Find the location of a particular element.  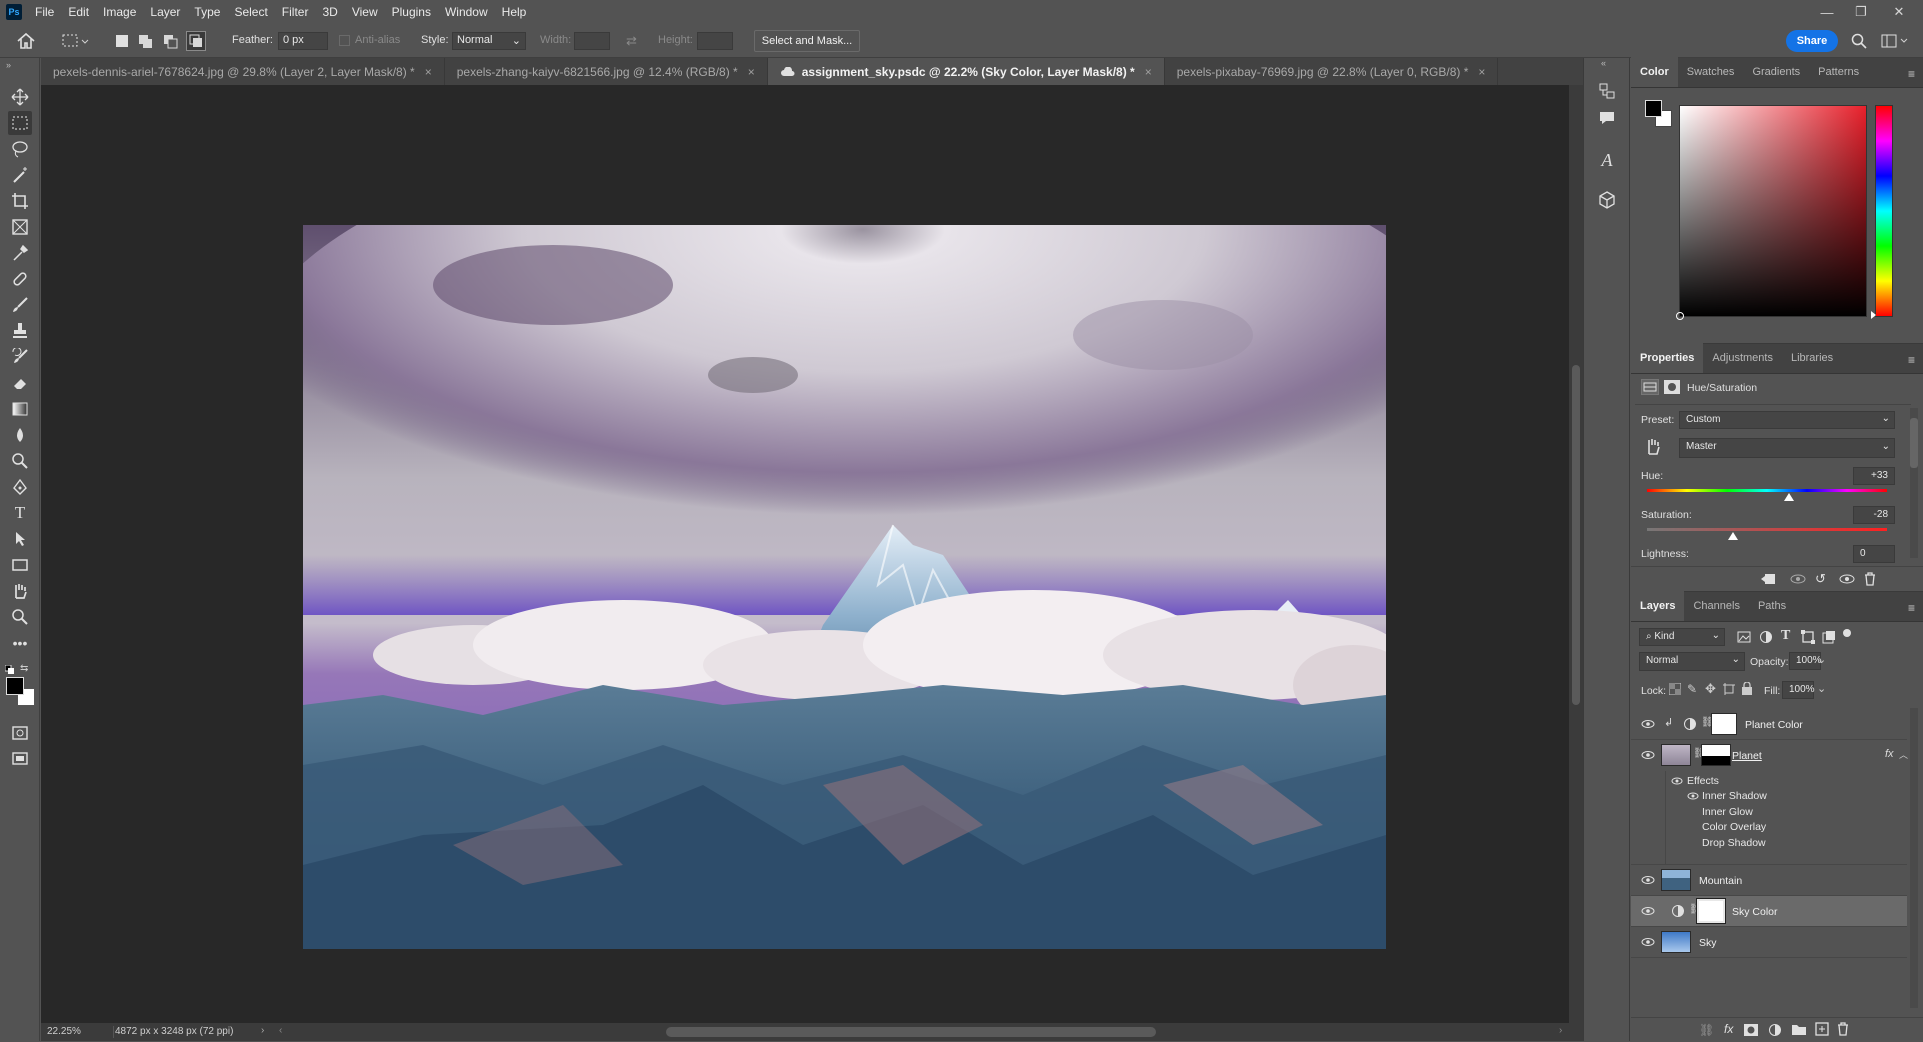

effects-label: Effects is located at coordinates (1703, 781).